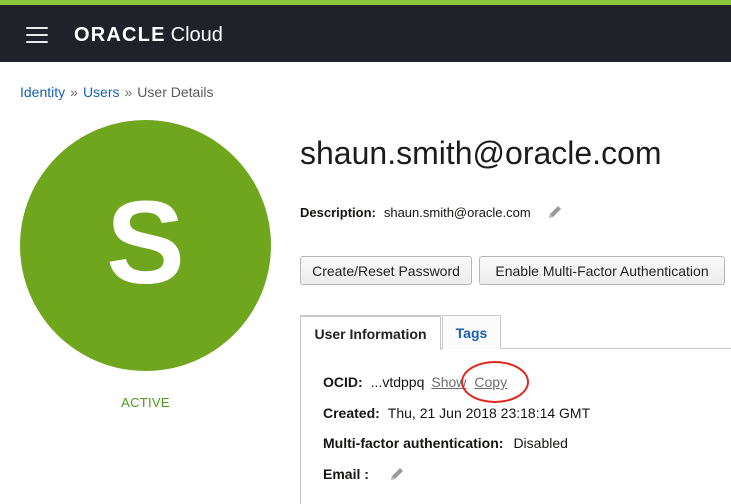  I want to click on mfa-value: Disabled, so click(540, 443).